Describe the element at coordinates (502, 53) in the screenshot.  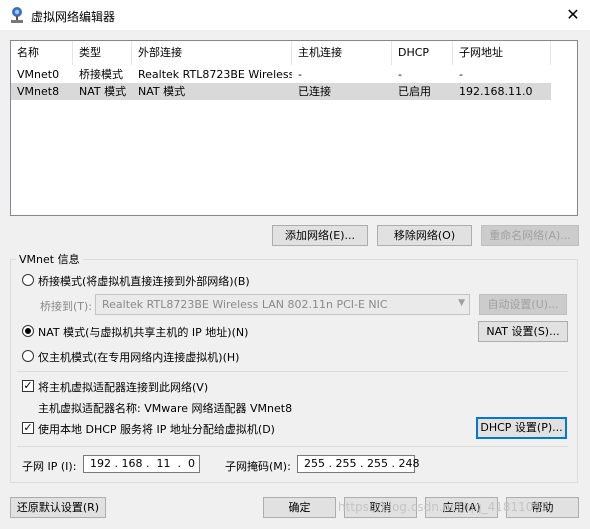
I see `column-header-subnet: 子网地址` at that location.